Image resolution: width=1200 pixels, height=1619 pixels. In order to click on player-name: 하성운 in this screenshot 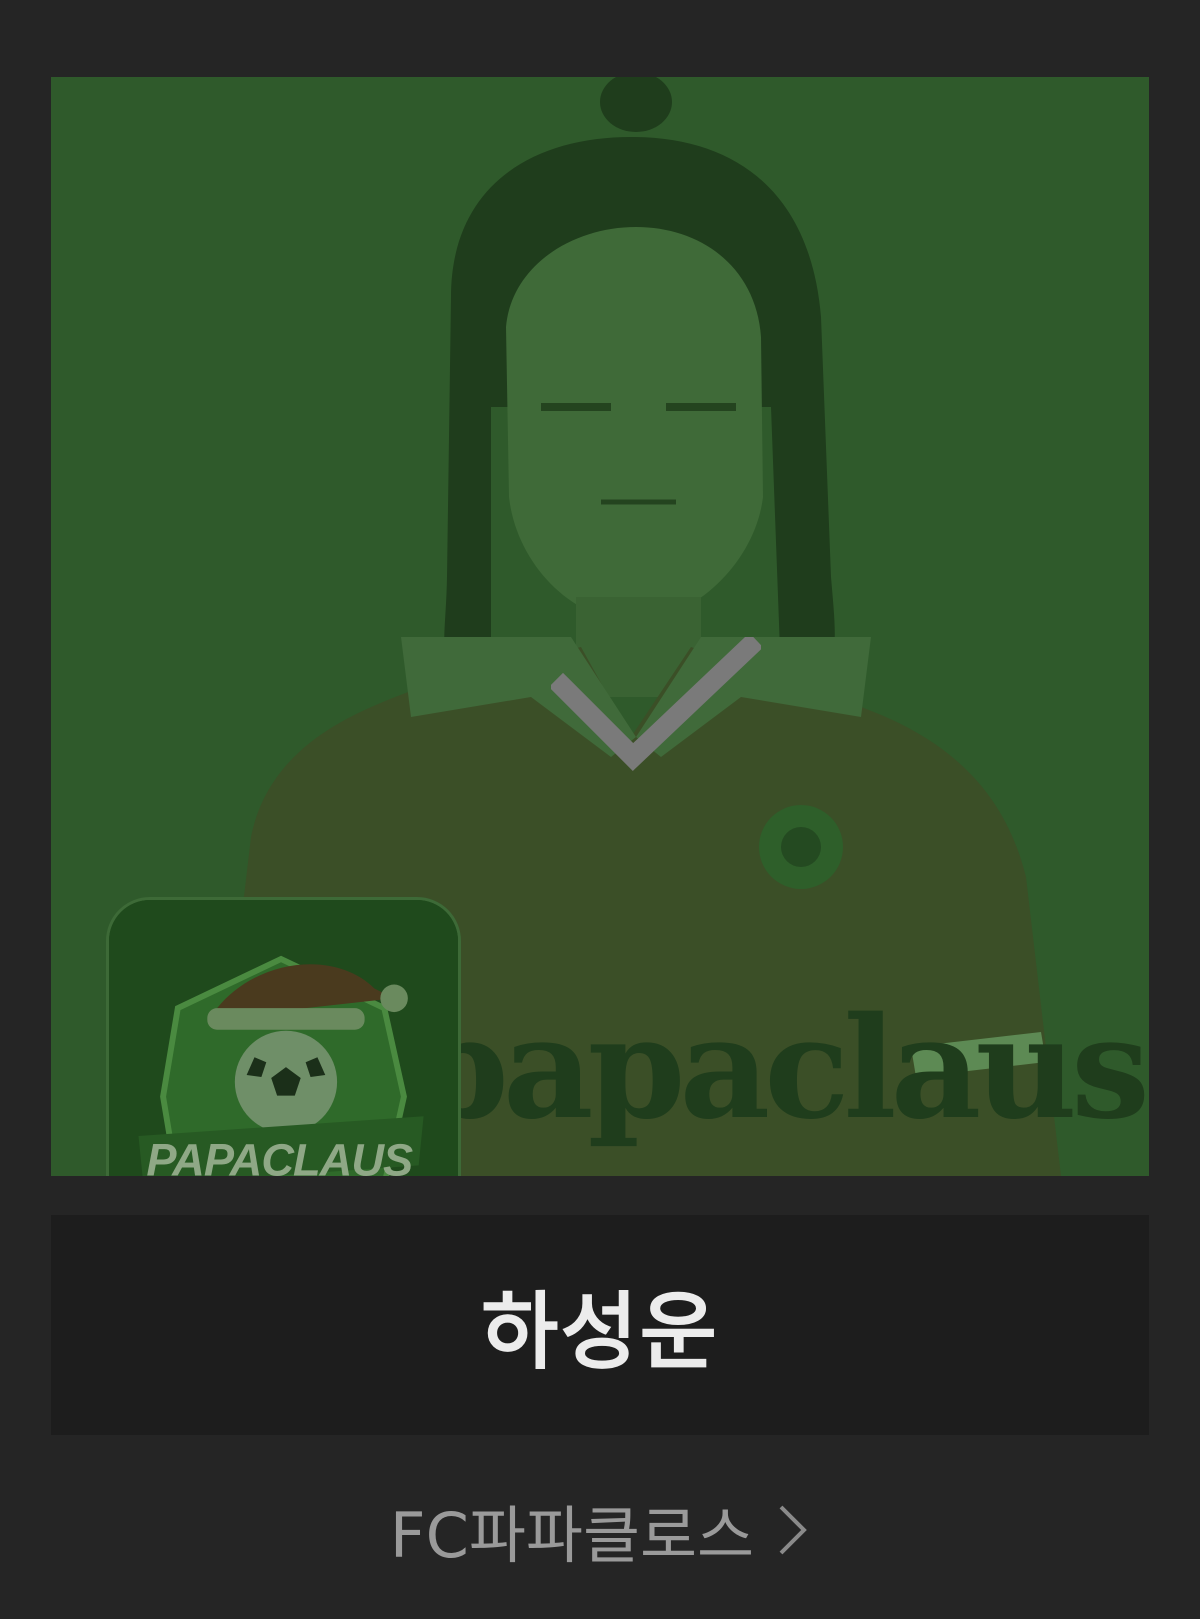, I will do `click(600, 1331)`.